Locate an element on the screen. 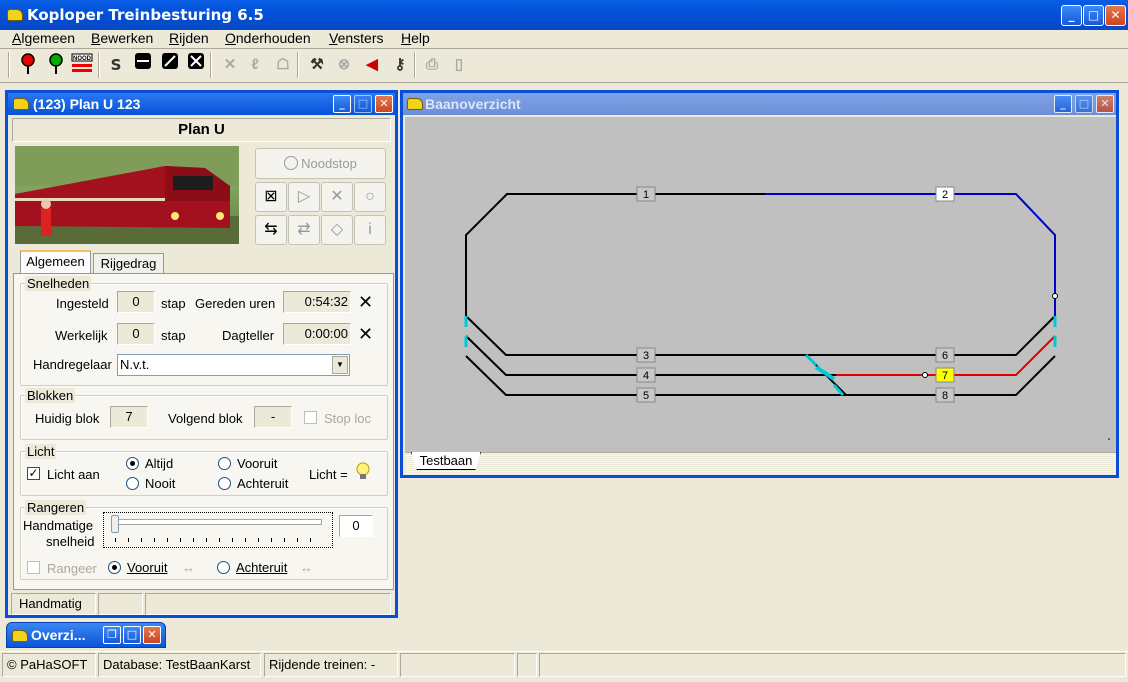  ghost-icon: ☖ is located at coordinates (283, 65).